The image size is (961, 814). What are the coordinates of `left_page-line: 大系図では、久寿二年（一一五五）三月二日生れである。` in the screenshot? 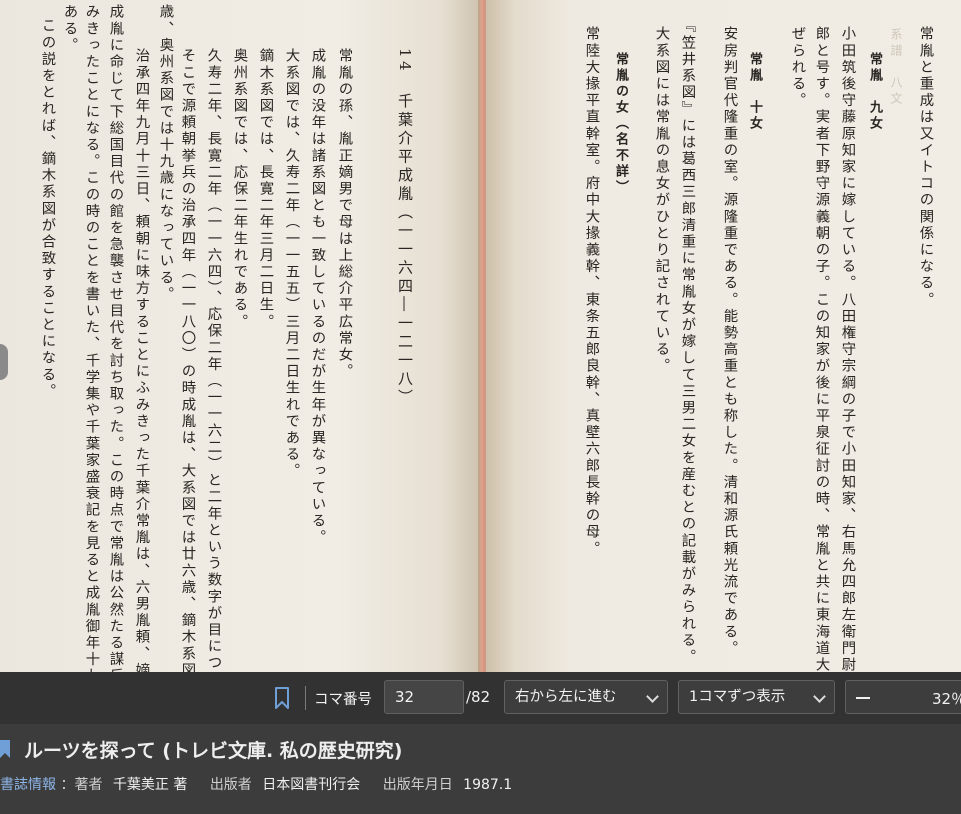 It's located at (291, 264).